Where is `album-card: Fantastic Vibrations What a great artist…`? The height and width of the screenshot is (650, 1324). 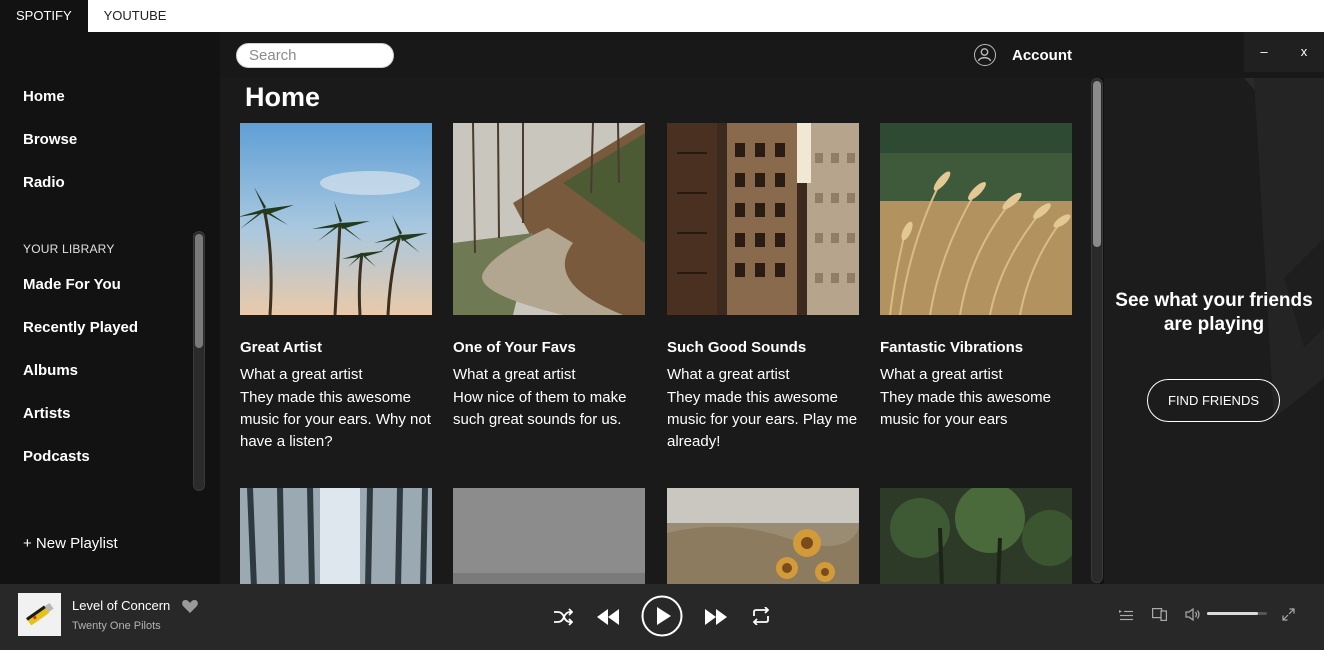
album-card: Fantastic Vibrations What a great artist… is located at coordinates (976, 277).